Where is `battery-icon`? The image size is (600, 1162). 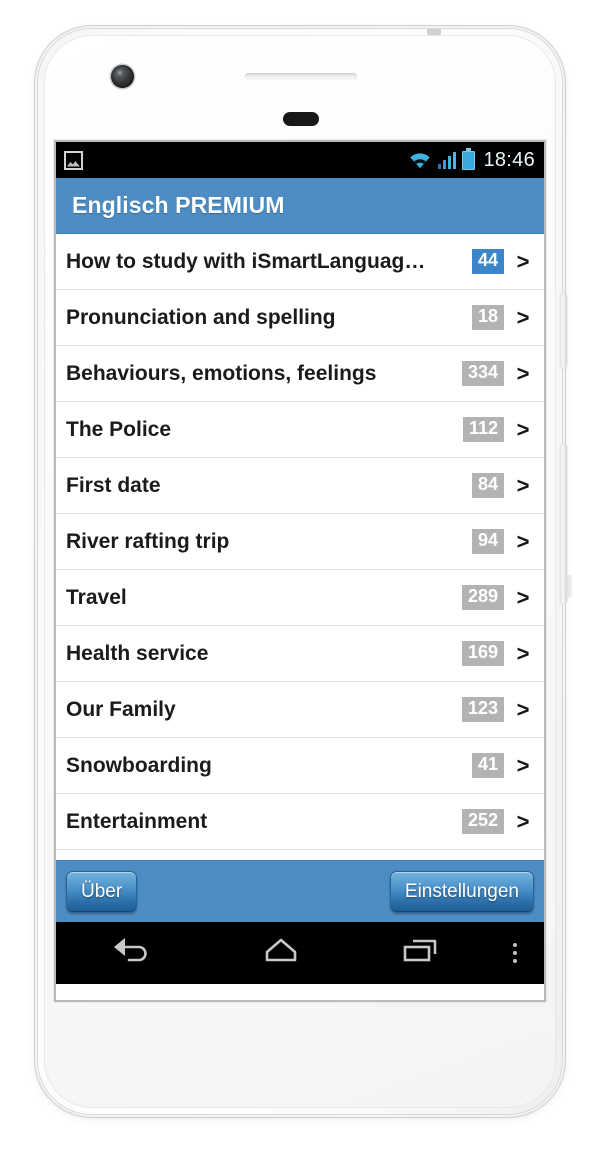 battery-icon is located at coordinates (469, 158).